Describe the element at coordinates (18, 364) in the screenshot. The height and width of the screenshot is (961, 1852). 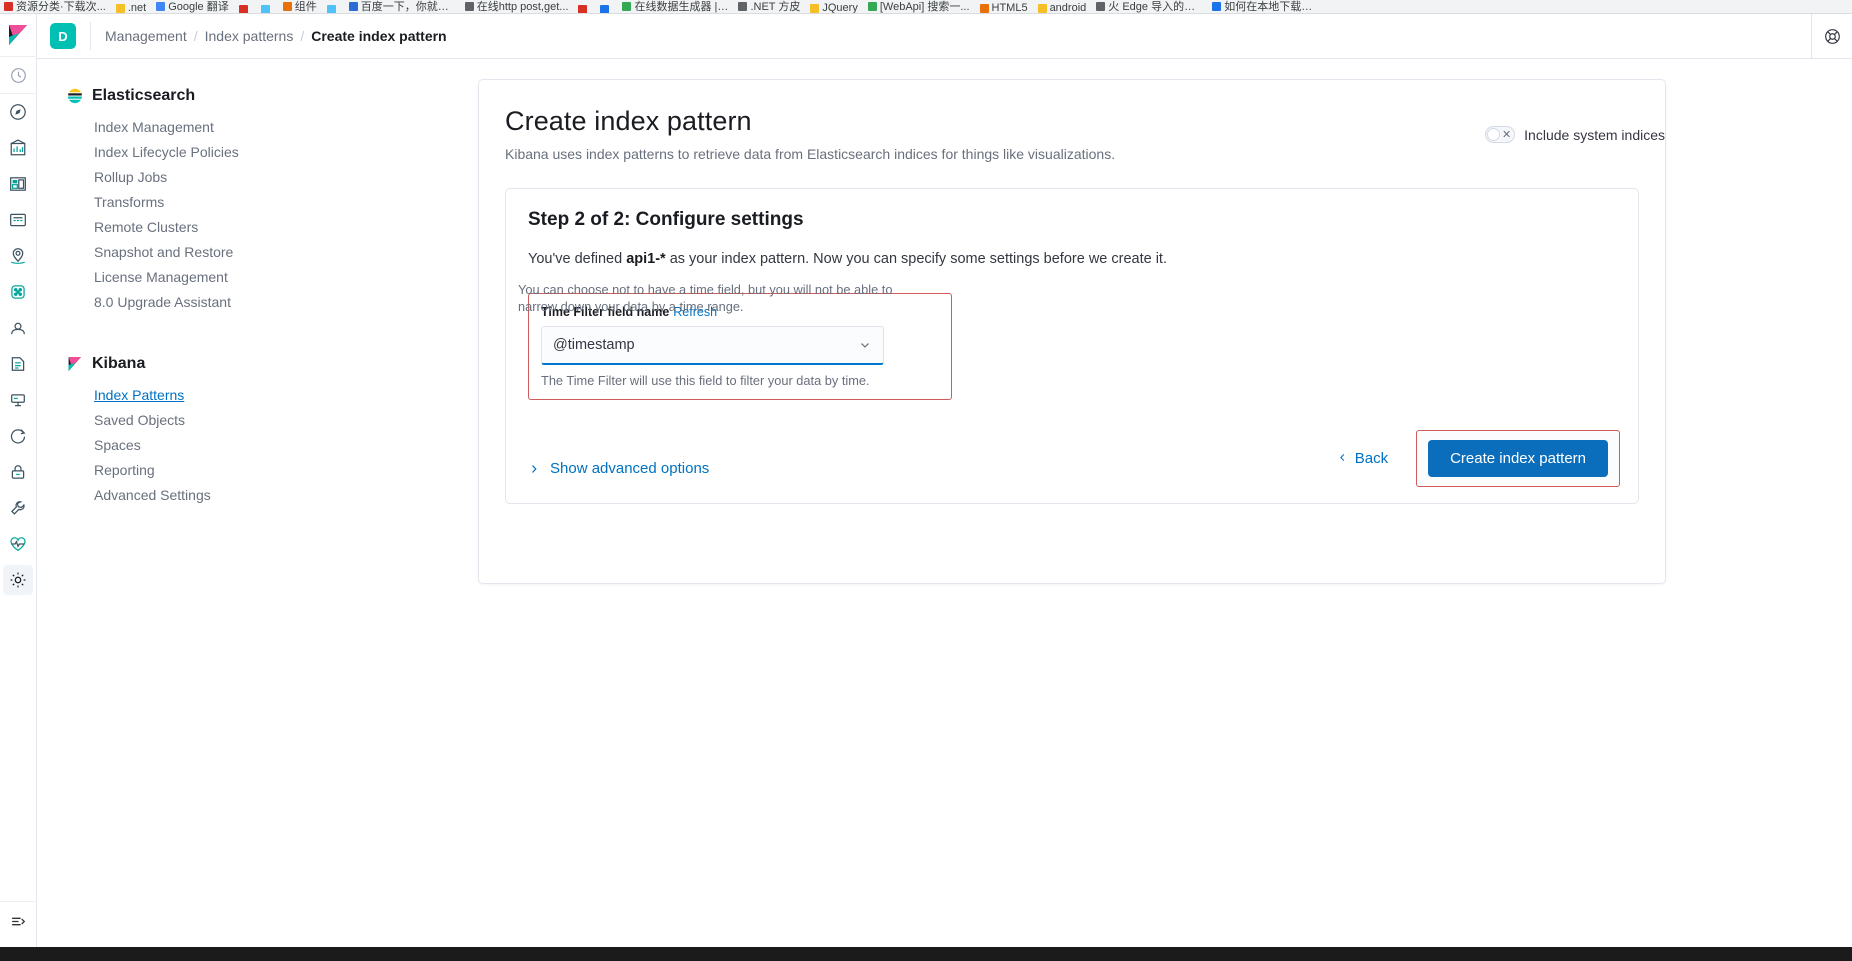
I see `logs-icon` at that location.